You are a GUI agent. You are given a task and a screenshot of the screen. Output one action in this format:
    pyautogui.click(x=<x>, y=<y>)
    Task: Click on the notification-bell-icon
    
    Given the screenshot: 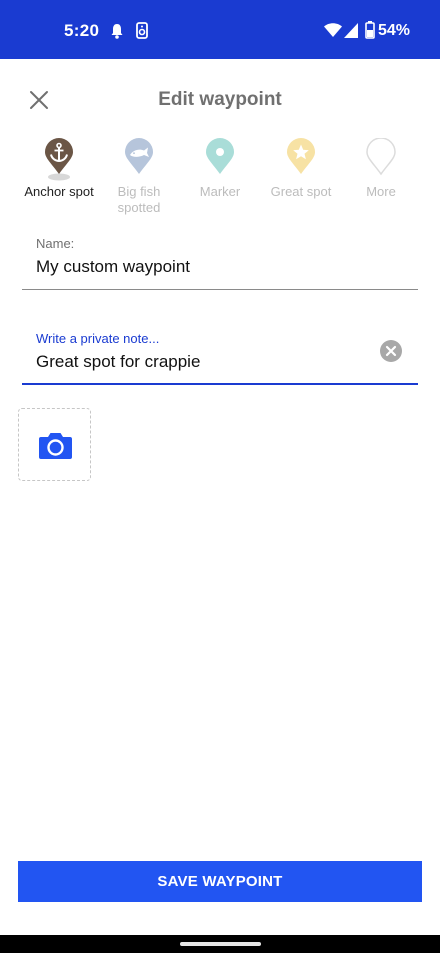 What is the action you would take?
    pyautogui.click(x=117, y=31)
    